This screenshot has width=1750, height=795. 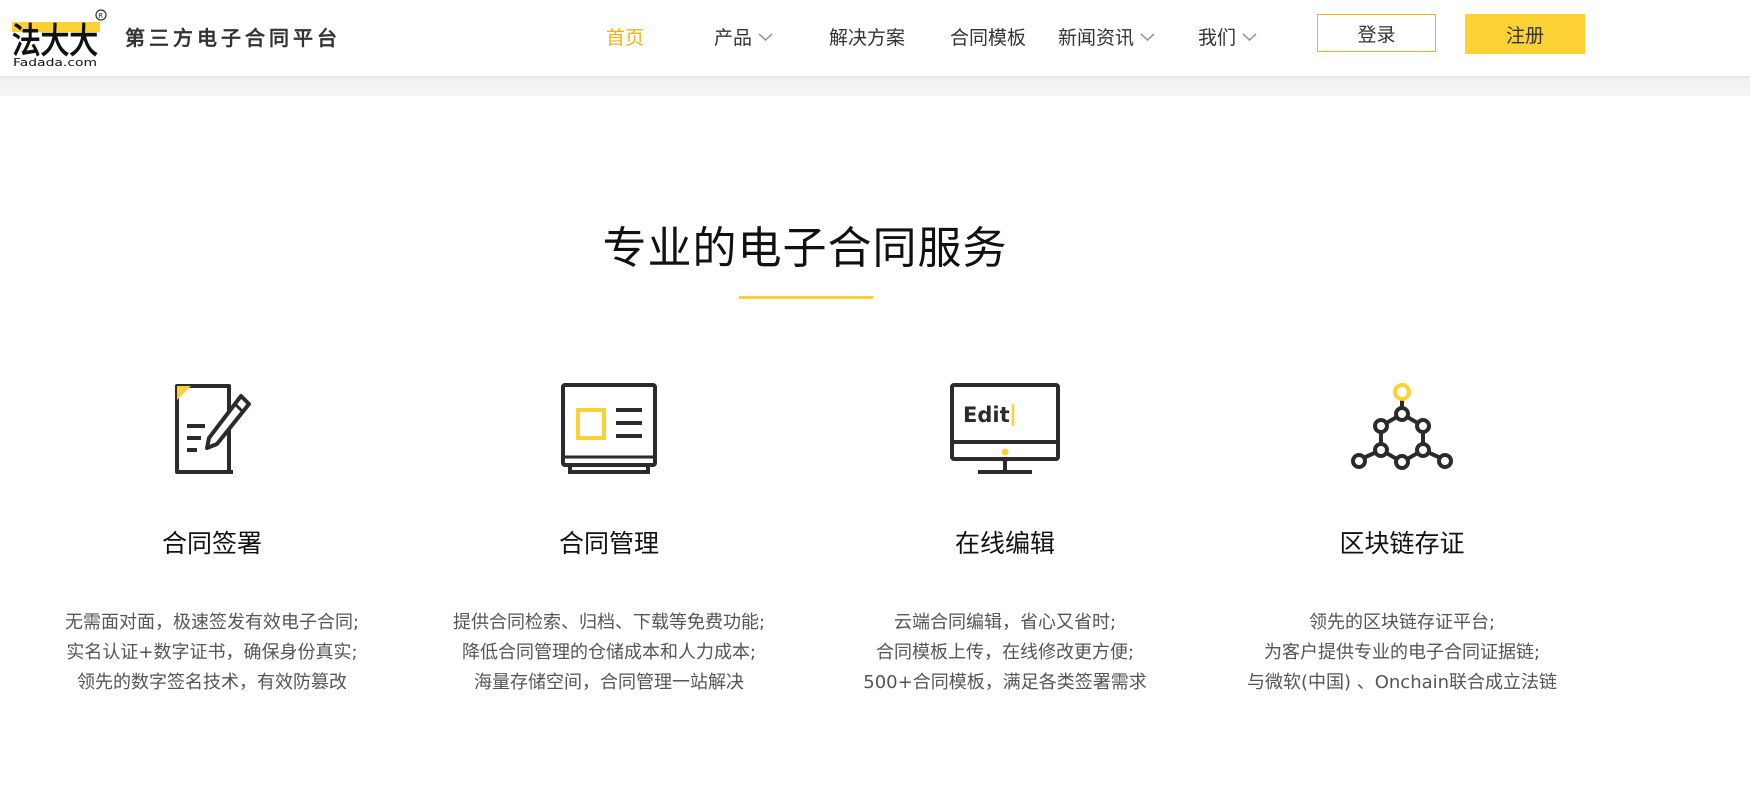 I want to click on feature-desc-line: 为客户提供专业的电子合同证据链;, so click(x=1402, y=652).